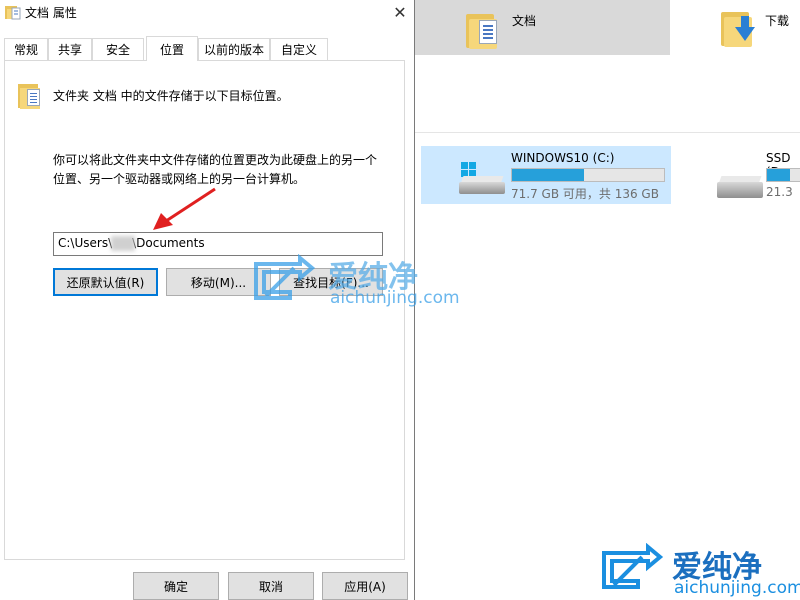 This screenshot has width=800, height=600. Describe the element at coordinates (105, 282) in the screenshot. I see `restore-default-button: 还原默认值(R)` at that location.